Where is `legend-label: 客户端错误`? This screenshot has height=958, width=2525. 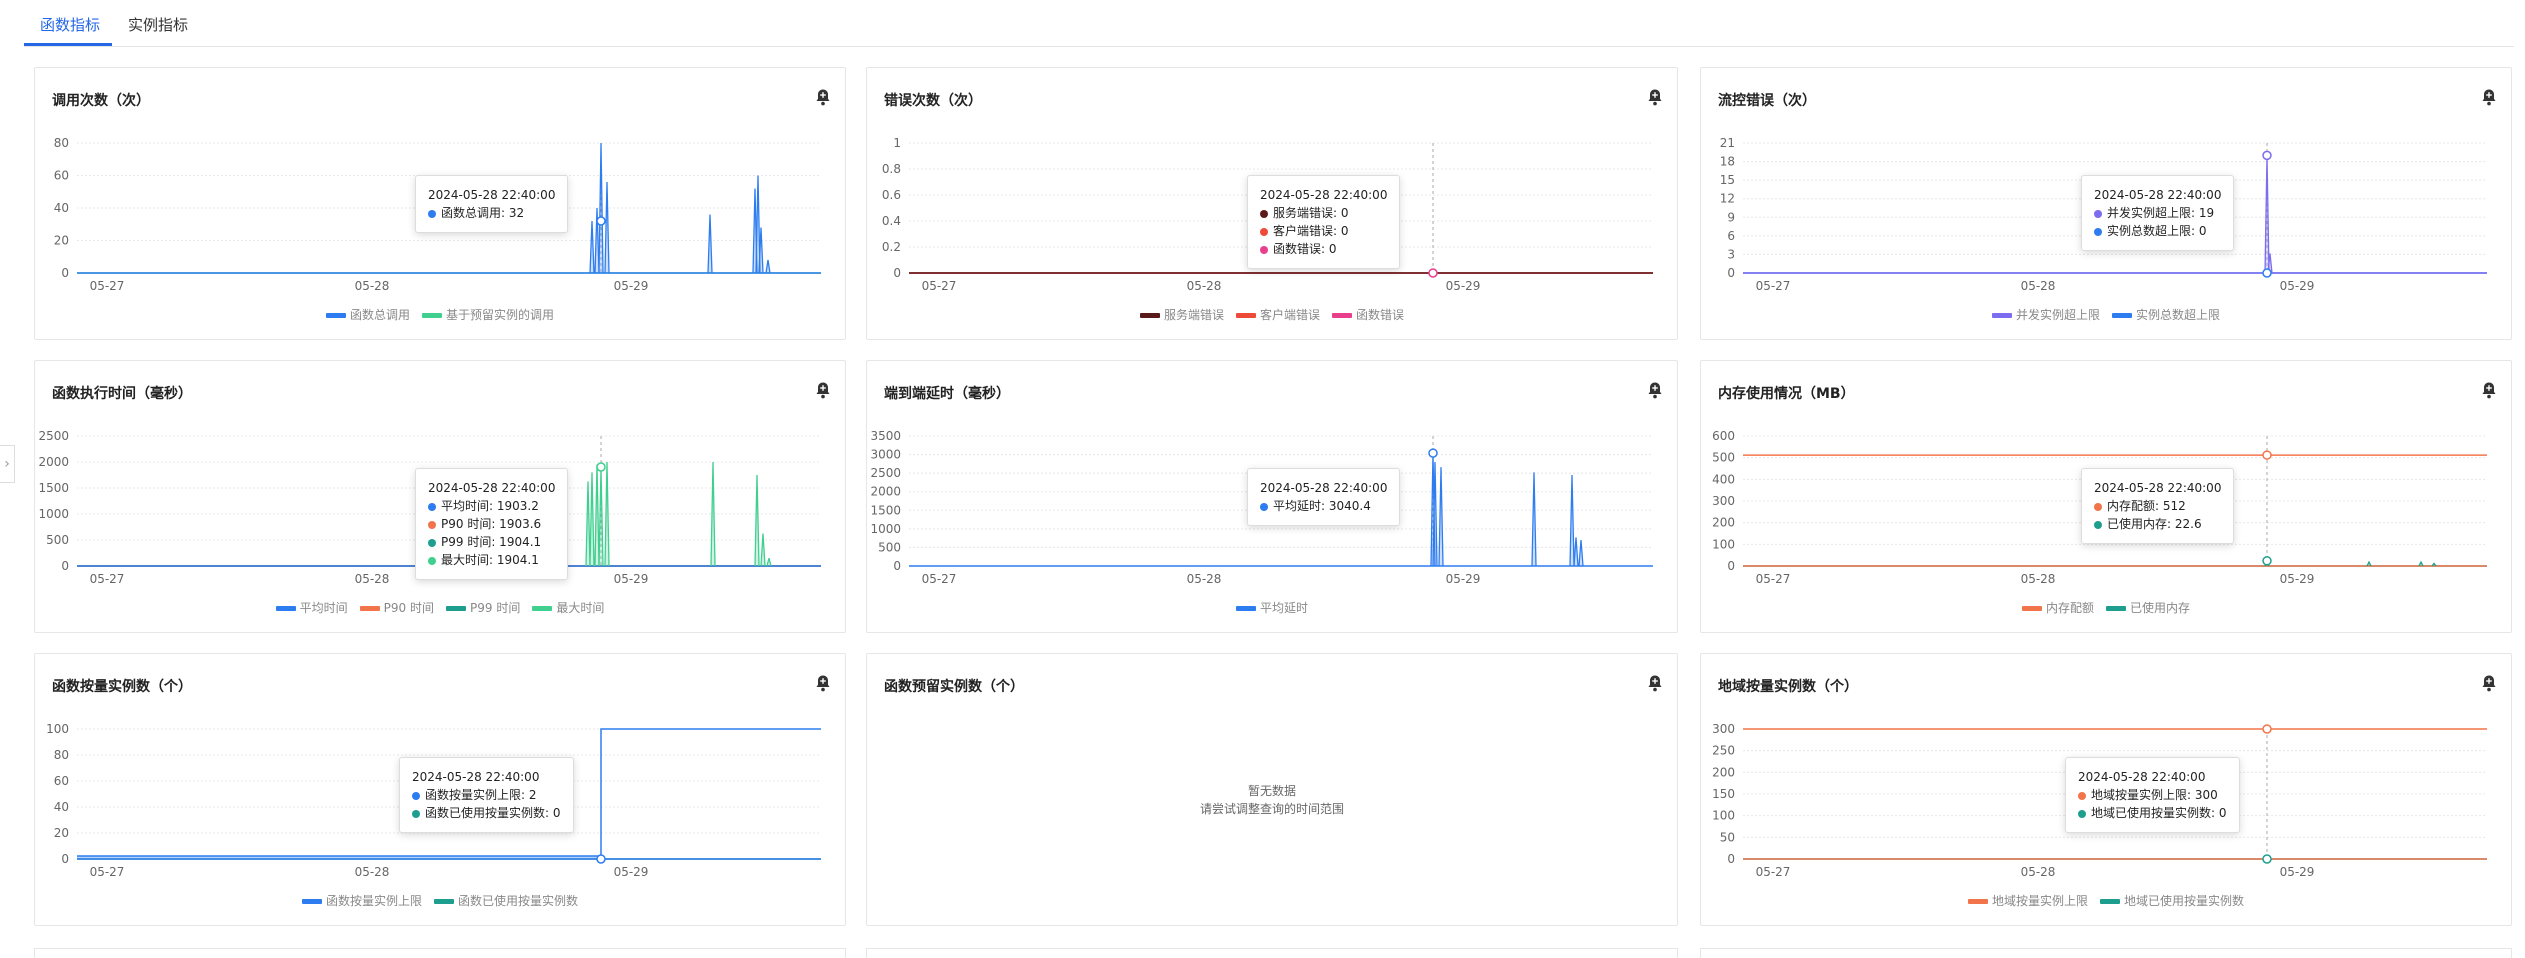 legend-label: 客户端错误 is located at coordinates (1289, 315).